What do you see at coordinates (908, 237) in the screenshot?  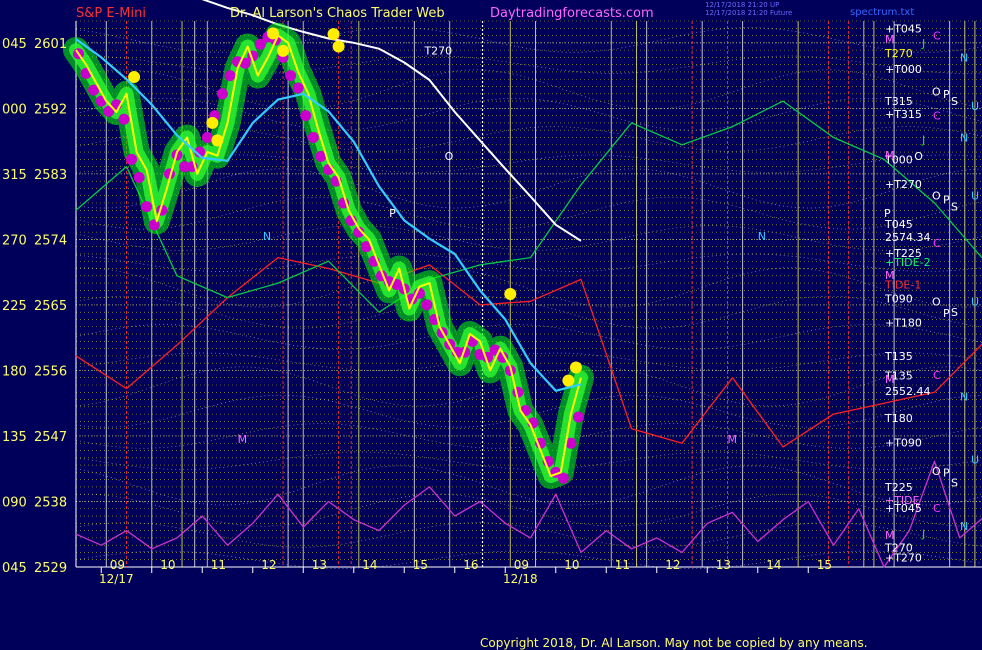 I see `right-level-label: 2574.34` at bounding box center [908, 237].